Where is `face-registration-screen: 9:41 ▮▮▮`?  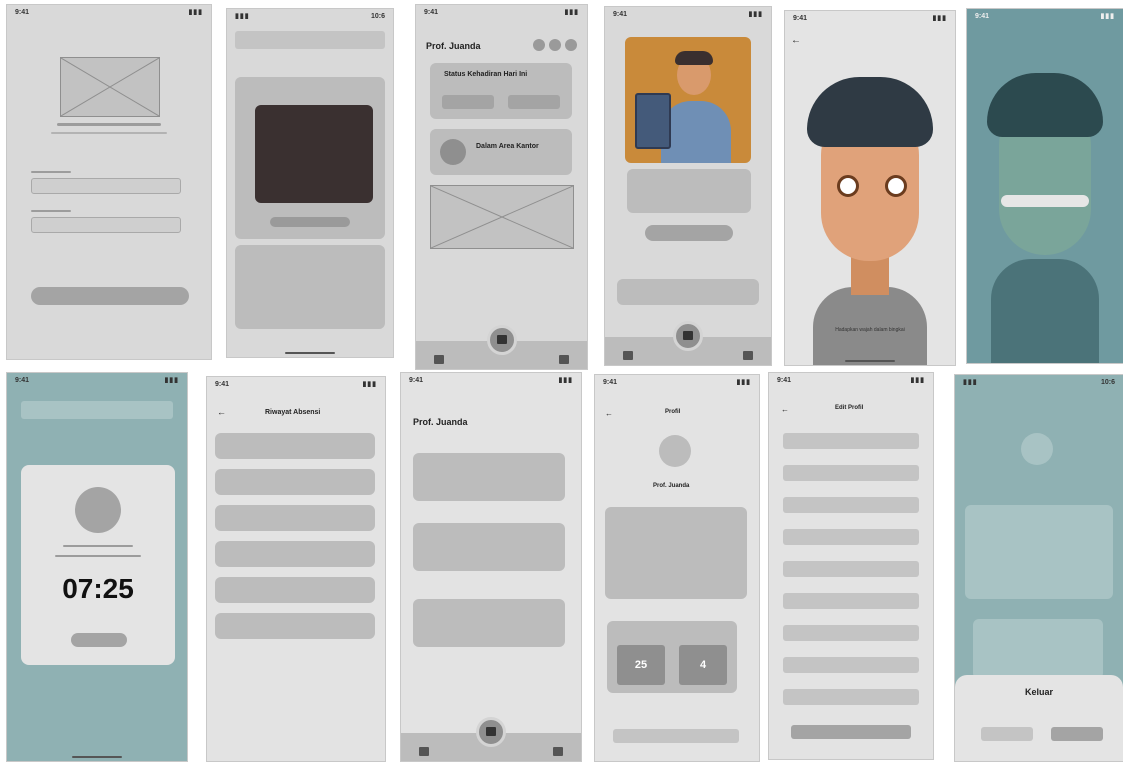
face-registration-screen: 9:41 ▮▮▮ is located at coordinates (688, 186).